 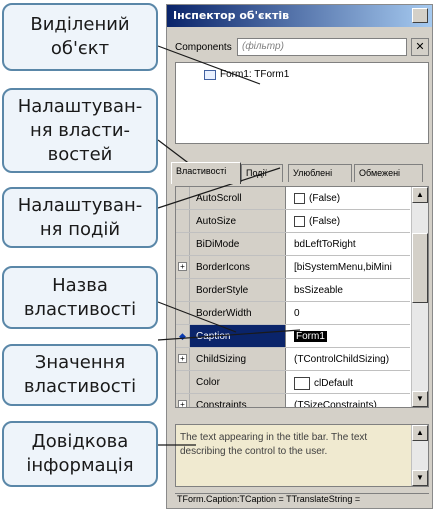 What do you see at coordinates (419, 455) in the screenshot?
I see `help-scrollbar: ▲ ▼` at bounding box center [419, 455].